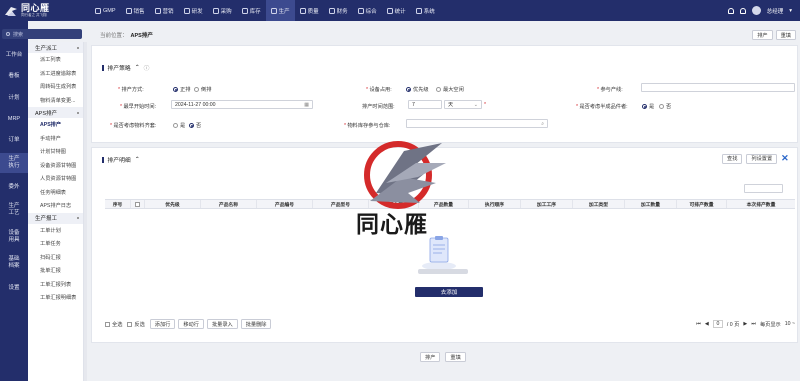 The height and width of the screenshot is (381, 800). Describe the element at coordinates (753, 324) in the screenshot. I see `last-page-icon: ⏭` at that location.